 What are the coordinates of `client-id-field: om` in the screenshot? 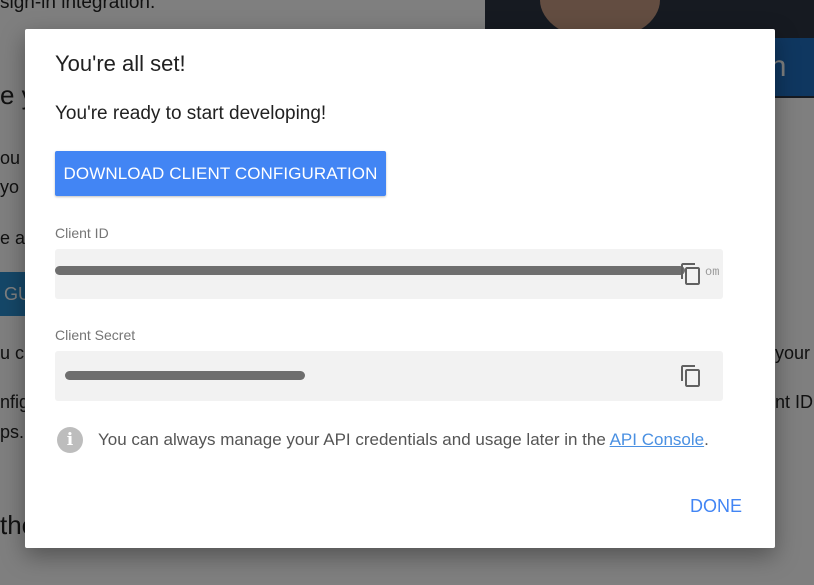 It's located at (389, 274).